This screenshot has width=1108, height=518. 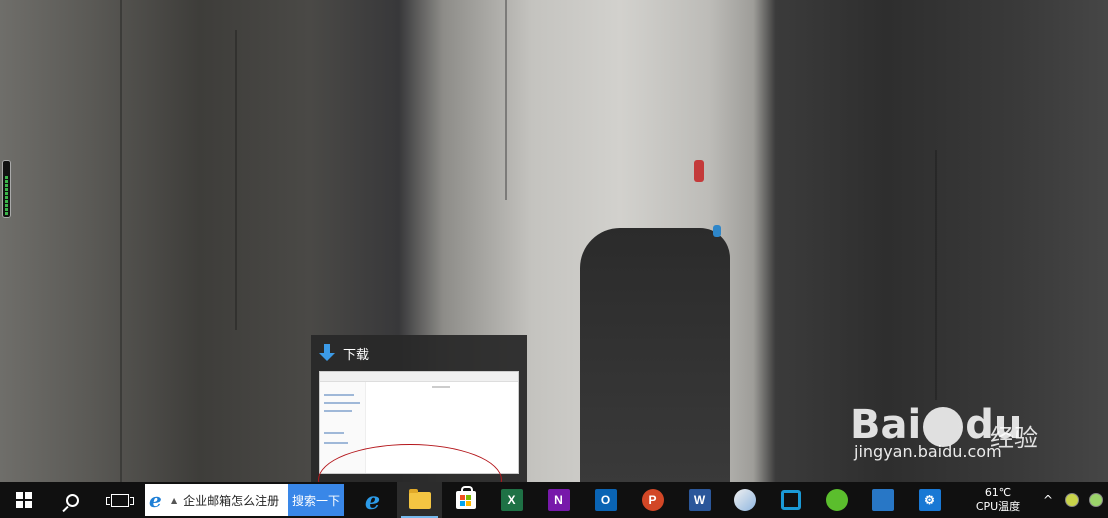 I want to click on taskbar-app-paint, so click(x=744, y=500).